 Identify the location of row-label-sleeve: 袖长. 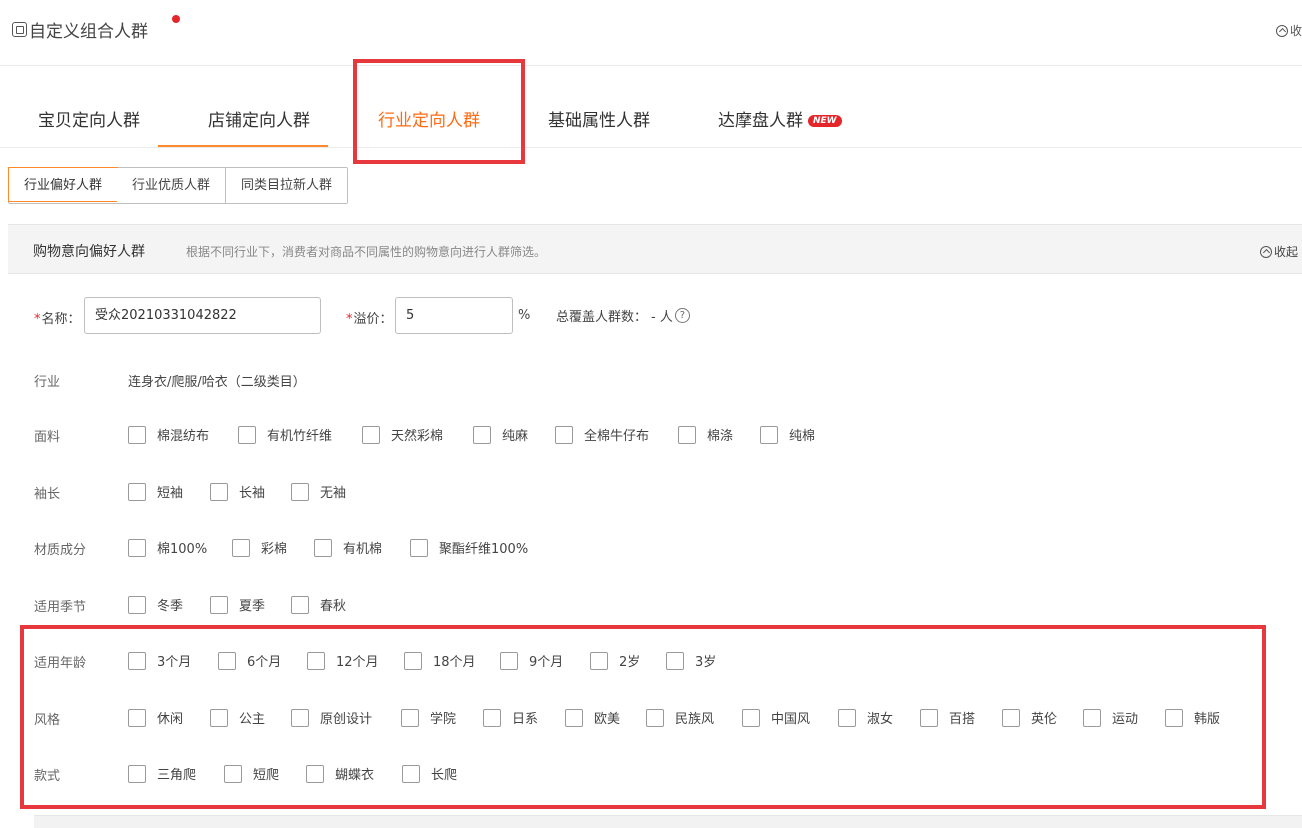
(47, 494).